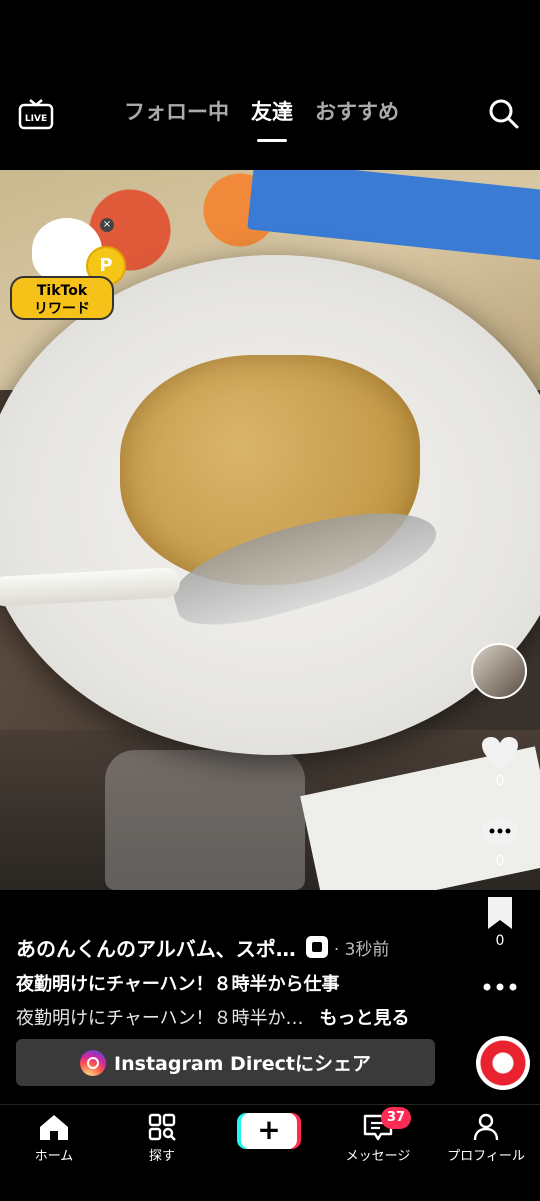 This screenshot has width=540, height=1201. I want to click on comment-count: 0, so click(500, 861).